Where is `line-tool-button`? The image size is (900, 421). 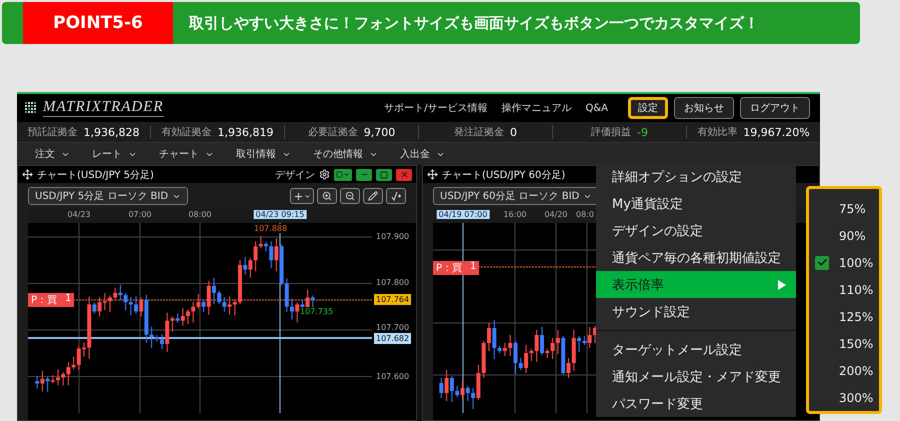
line-tool-button is located at coordinates (396, 196).